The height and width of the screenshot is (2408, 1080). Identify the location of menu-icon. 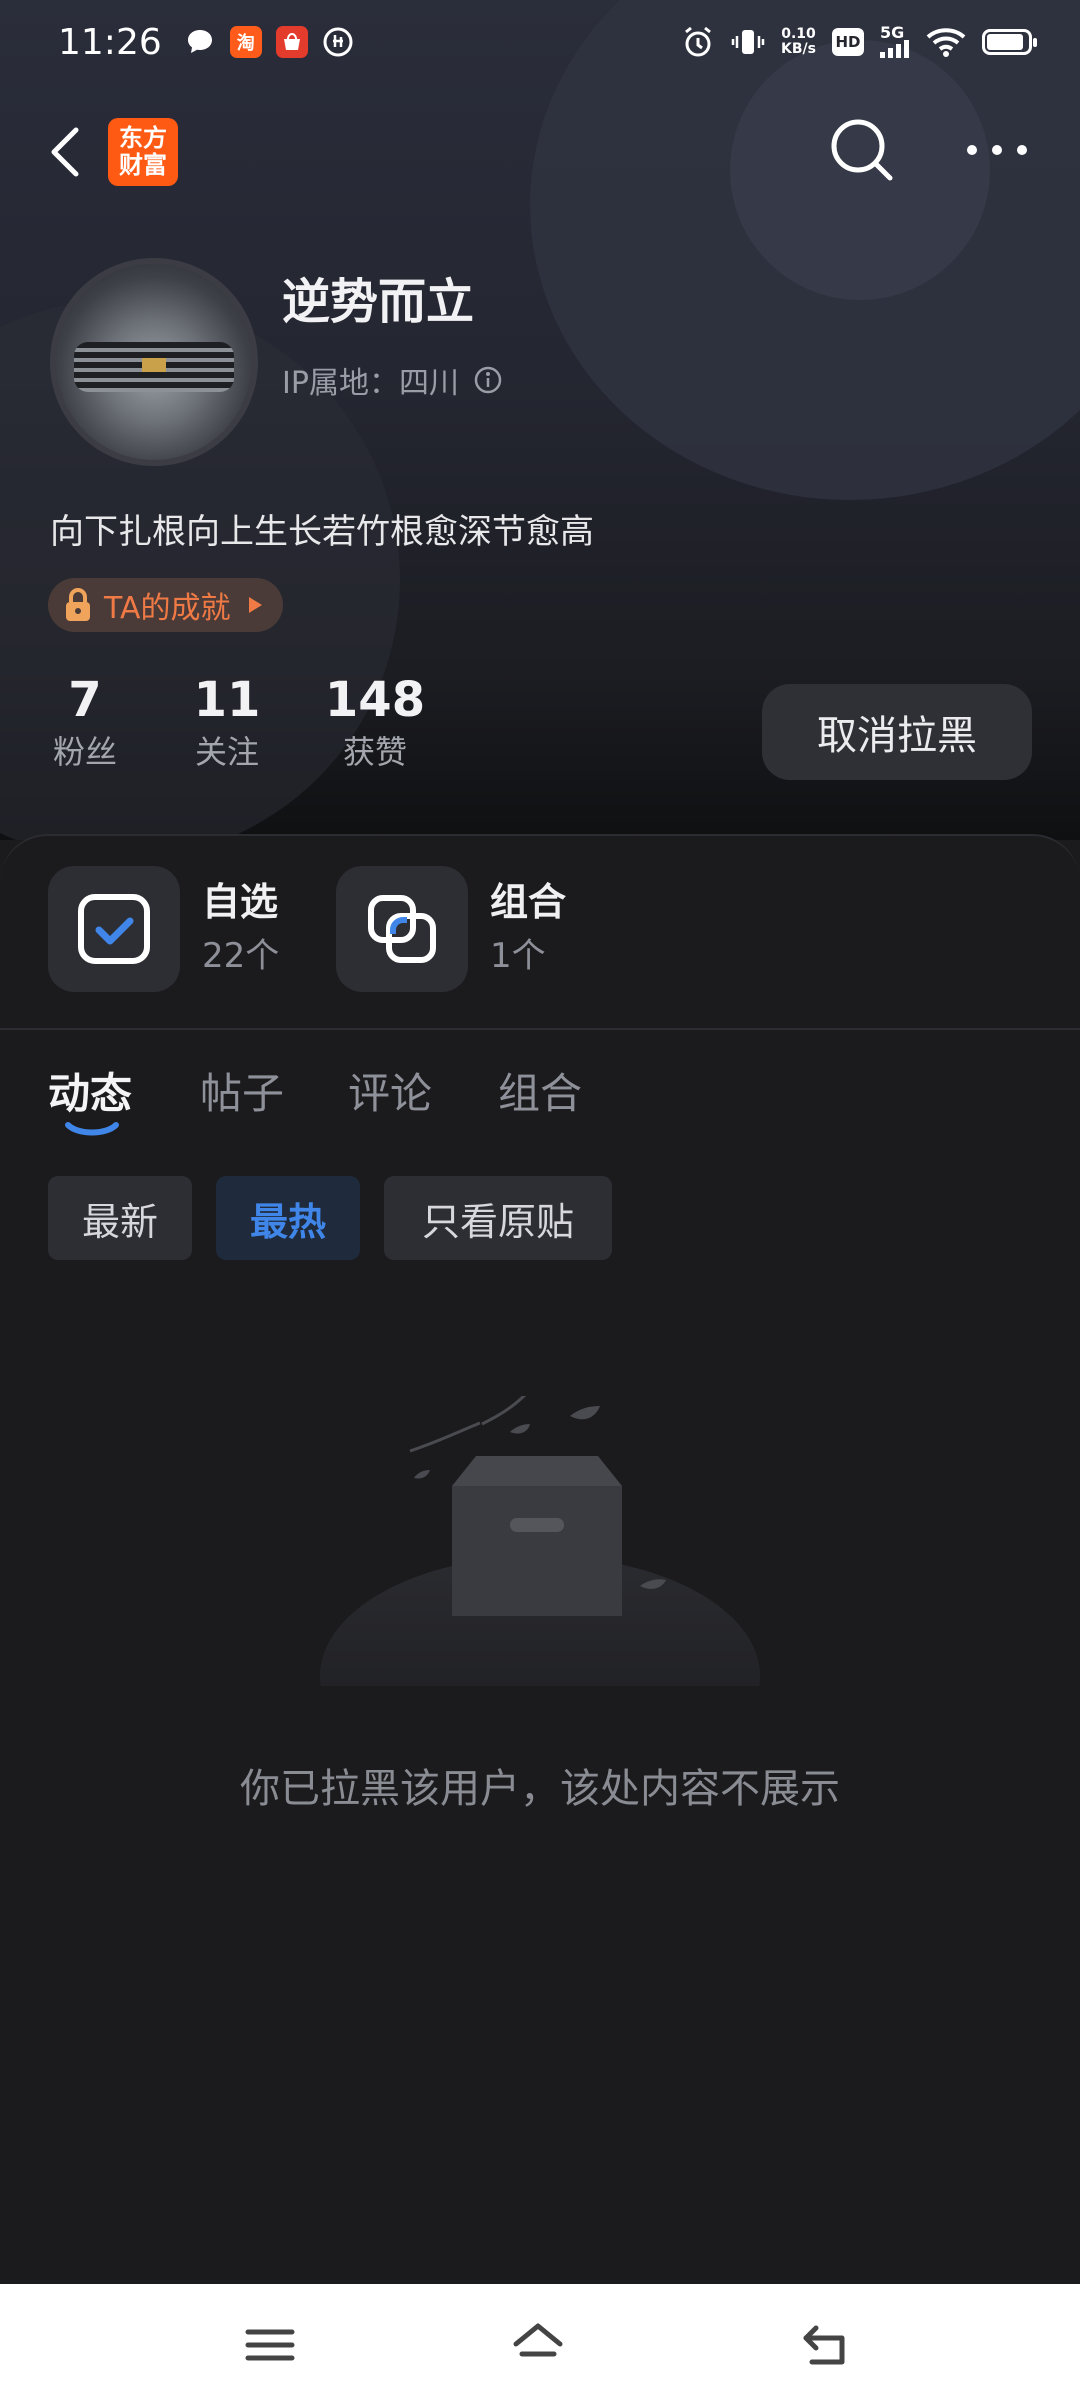
(270, 2345).